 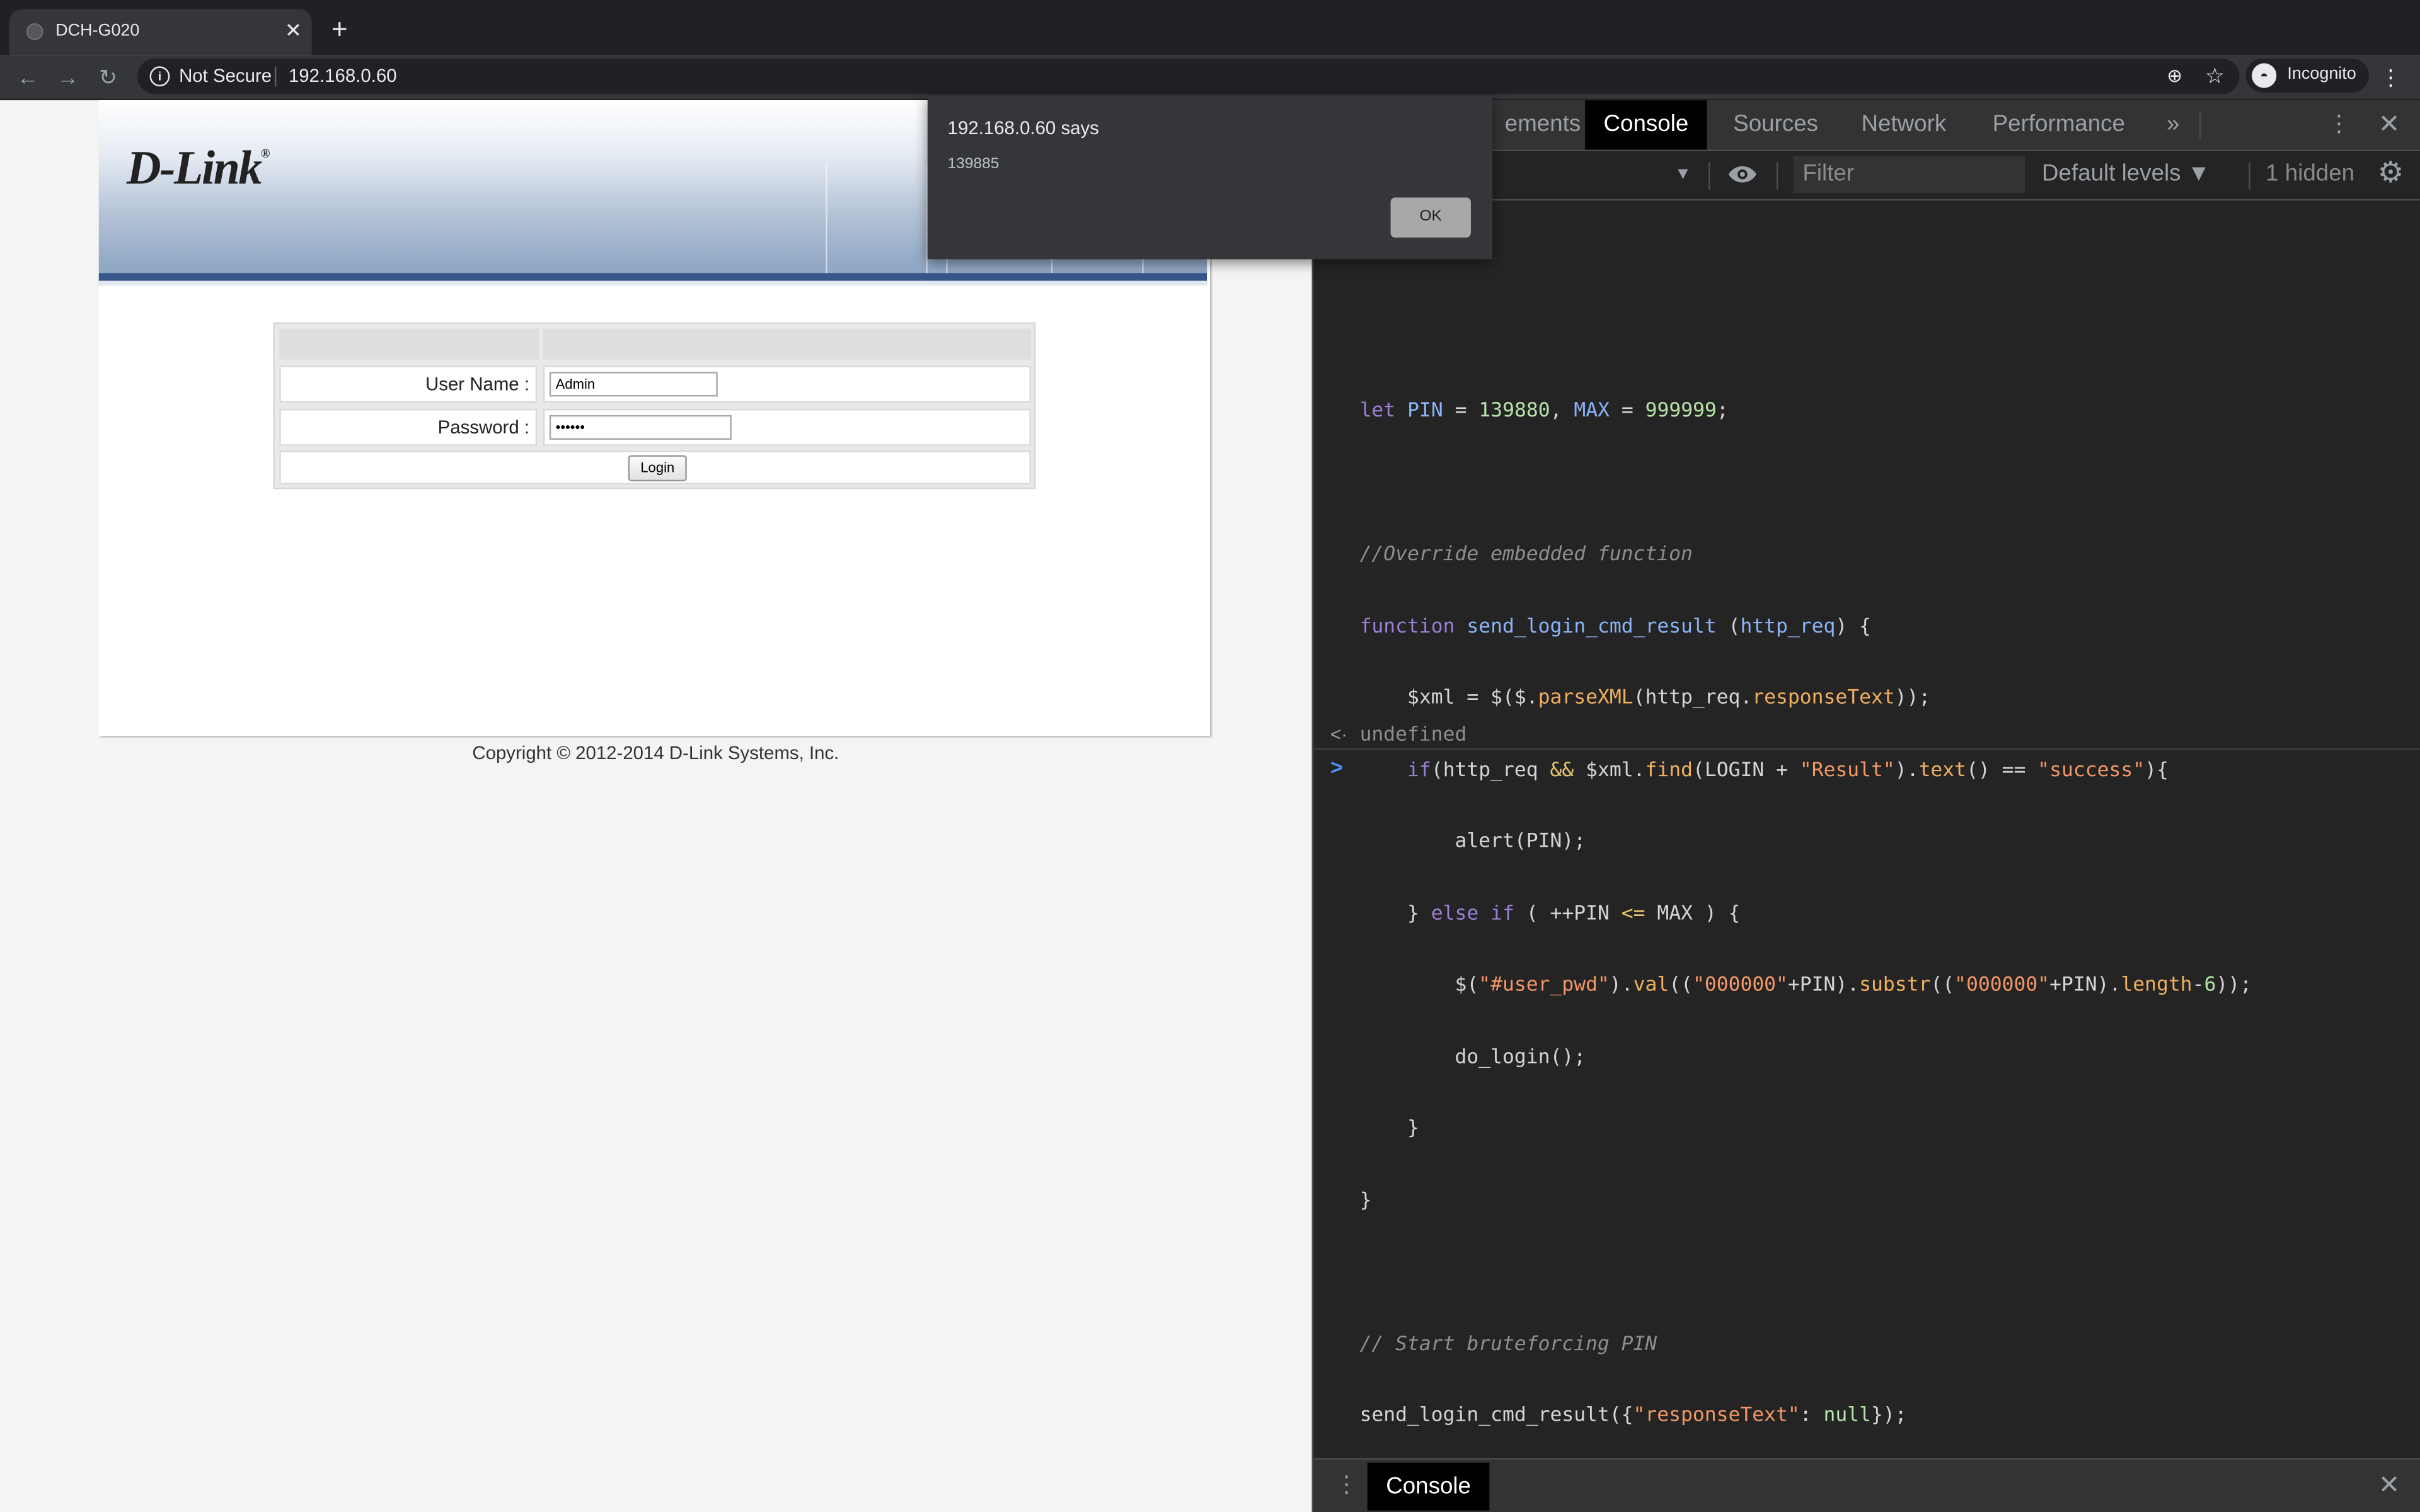 What do you see at coordinates (2339, 124) in the screenshot?
I see `devtools-menu-icon: ⋮` at bounding box center [2339, 124].